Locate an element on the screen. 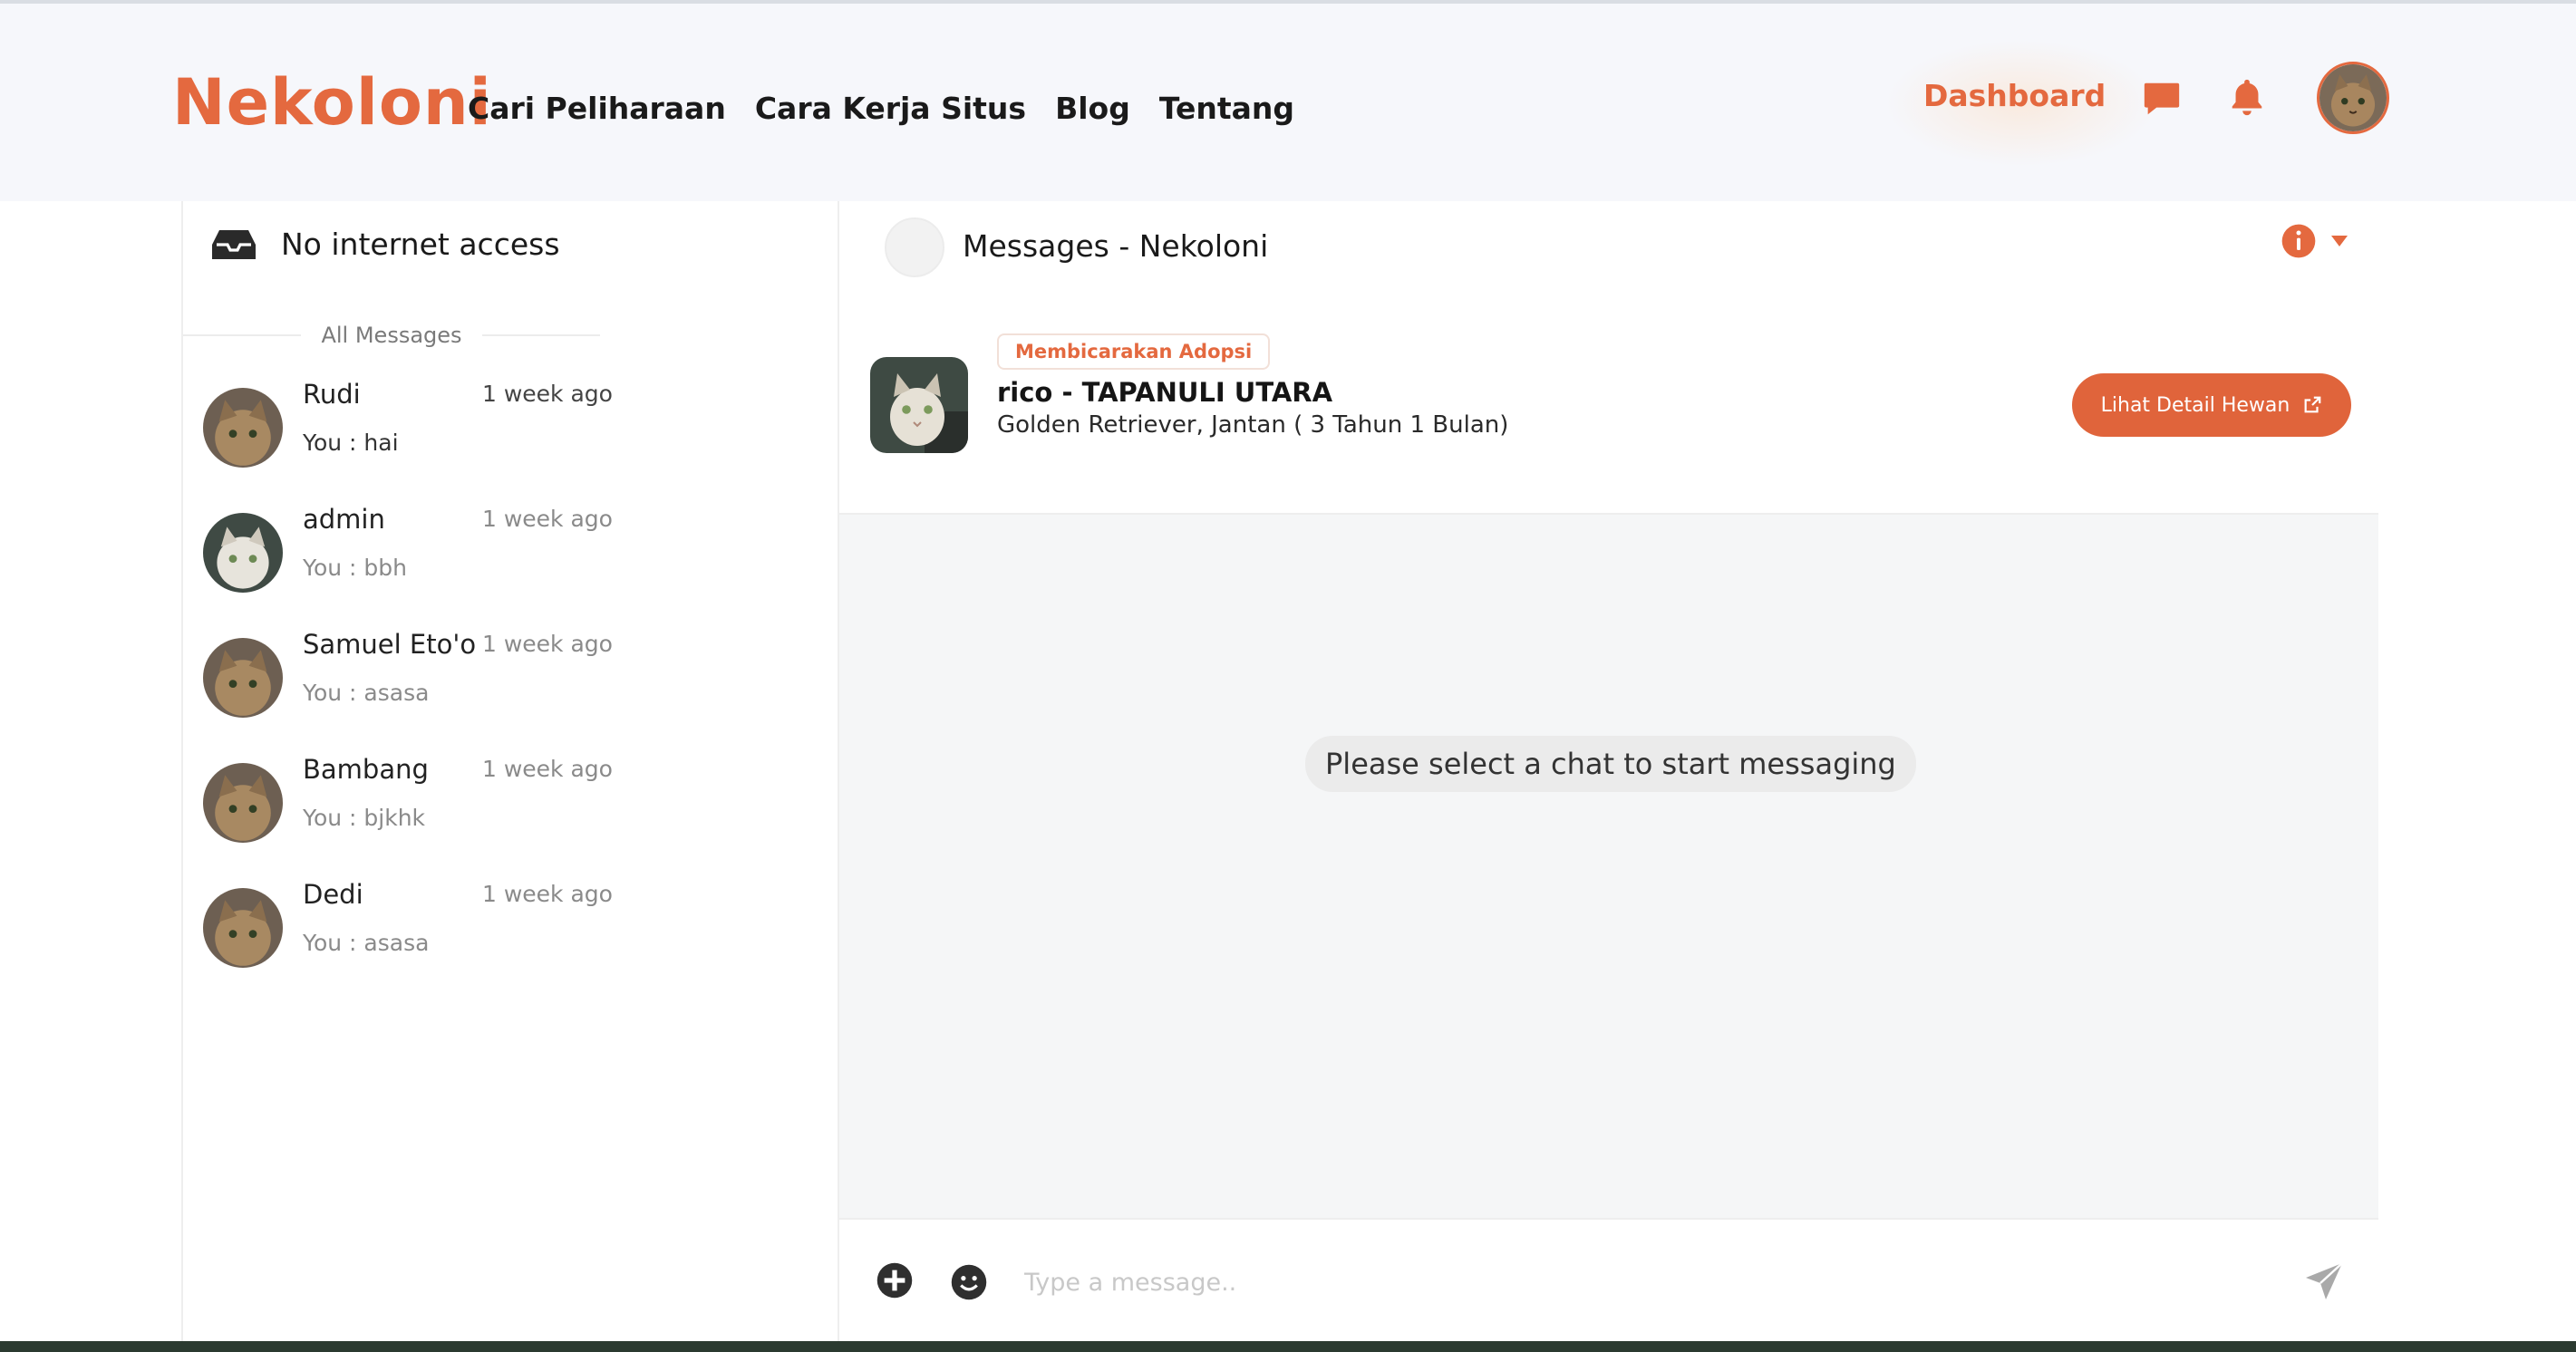  message-composer is located at coordinates (1608, 1285).